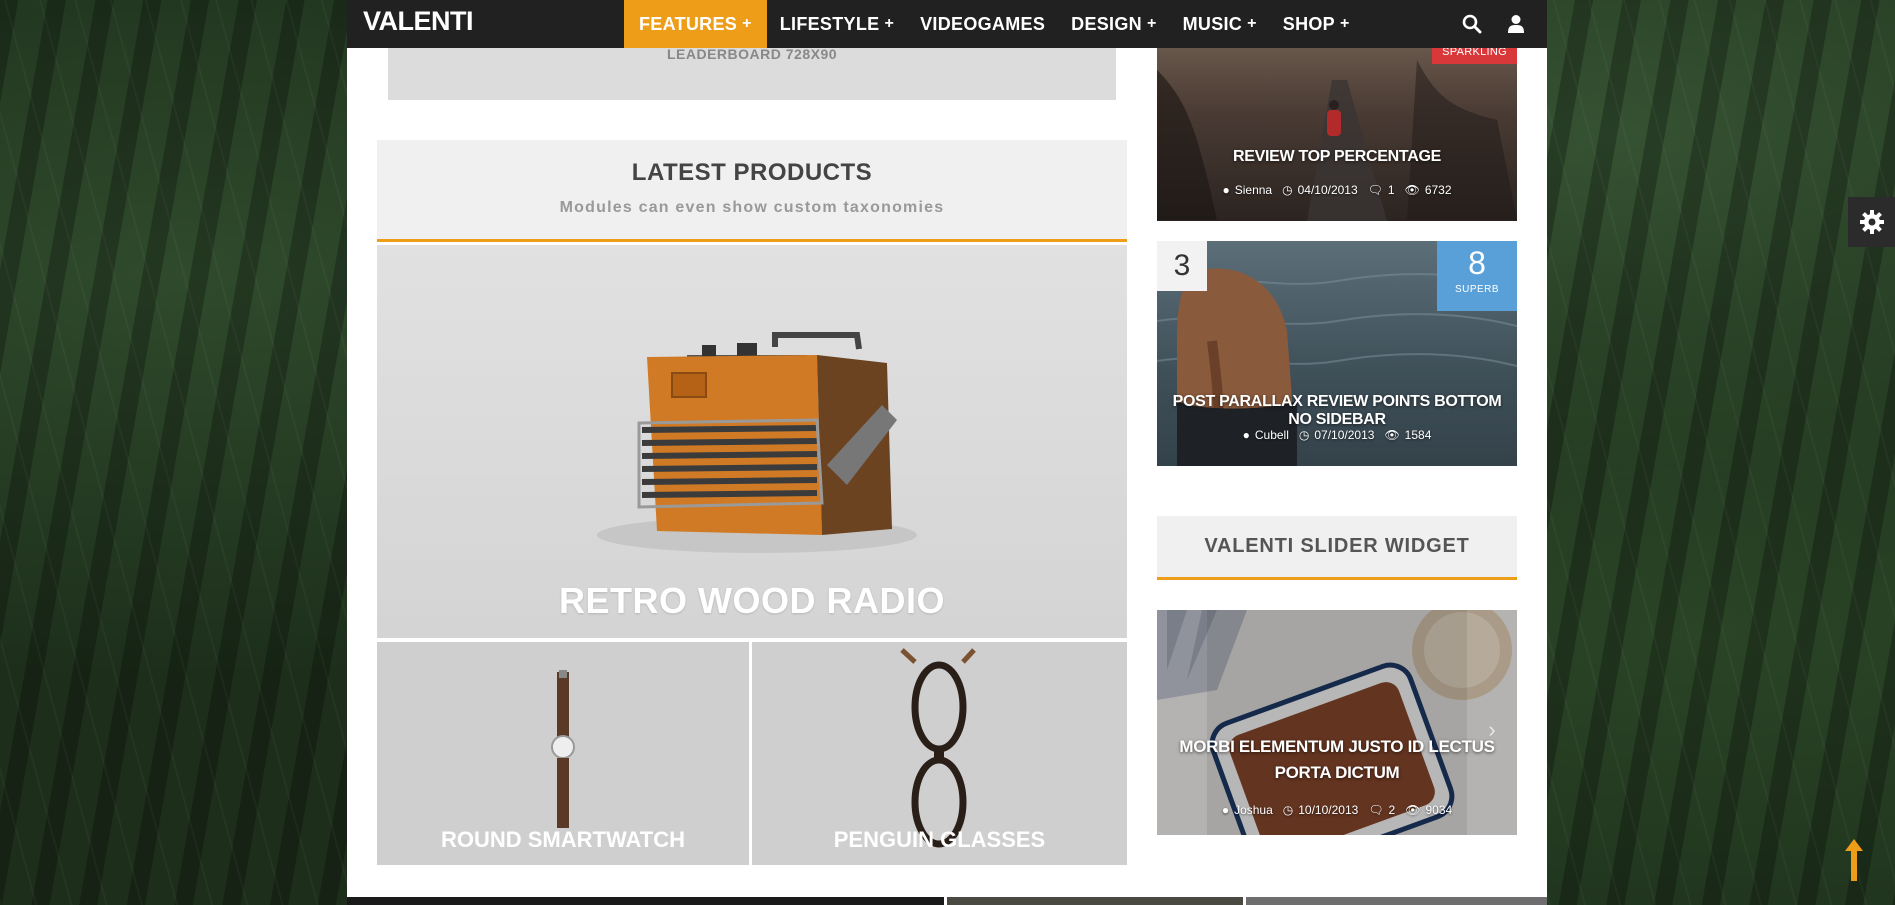 The height and width of the screenshot is (905, 1895). I want to click on product-title: PENGUIN GLASSES, so click(939, 840).